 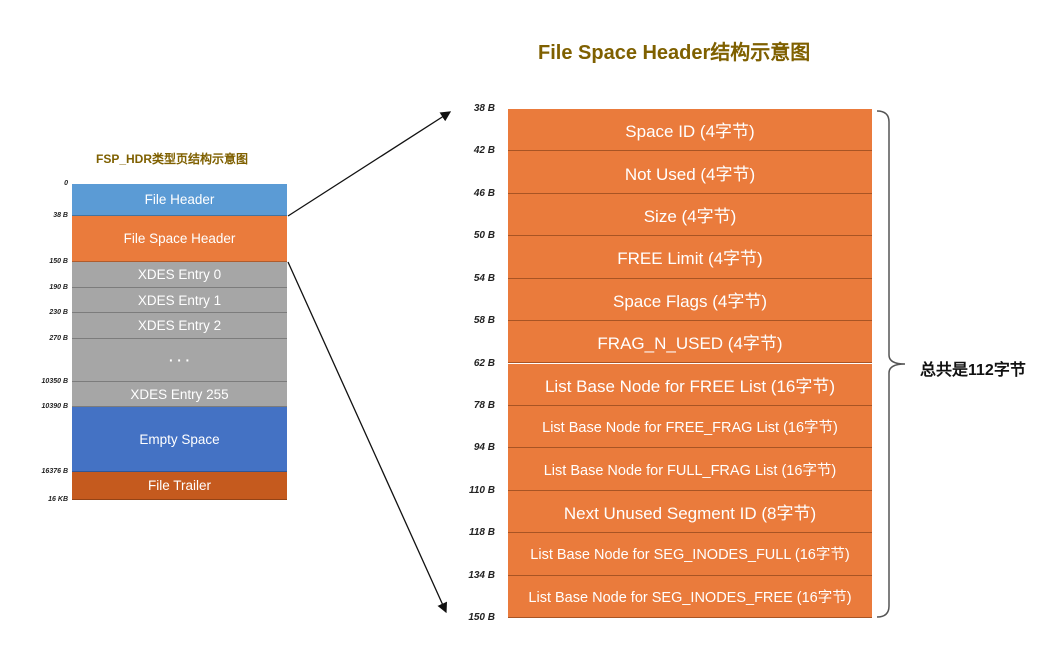 What do you see at coordinates (891, 364) in the screenshot?
I see `brace` at bounding box center [891, 364].